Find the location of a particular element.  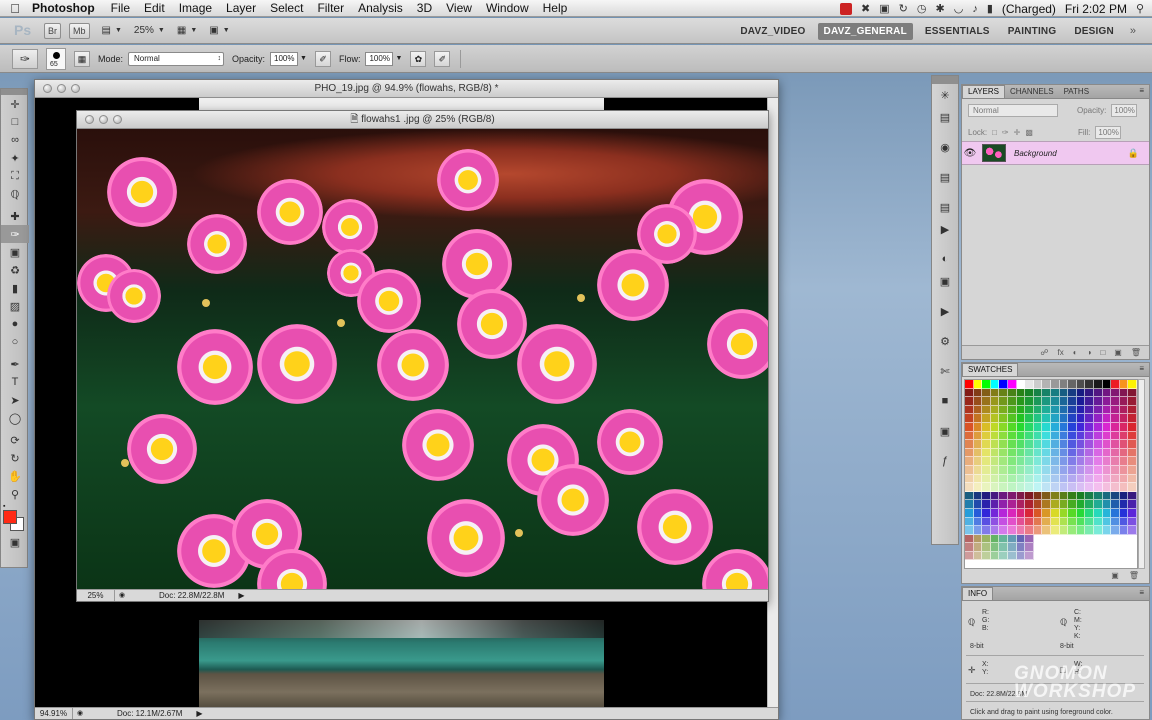

adjustments-icon: ▤ is located at coordinates (945, 177).